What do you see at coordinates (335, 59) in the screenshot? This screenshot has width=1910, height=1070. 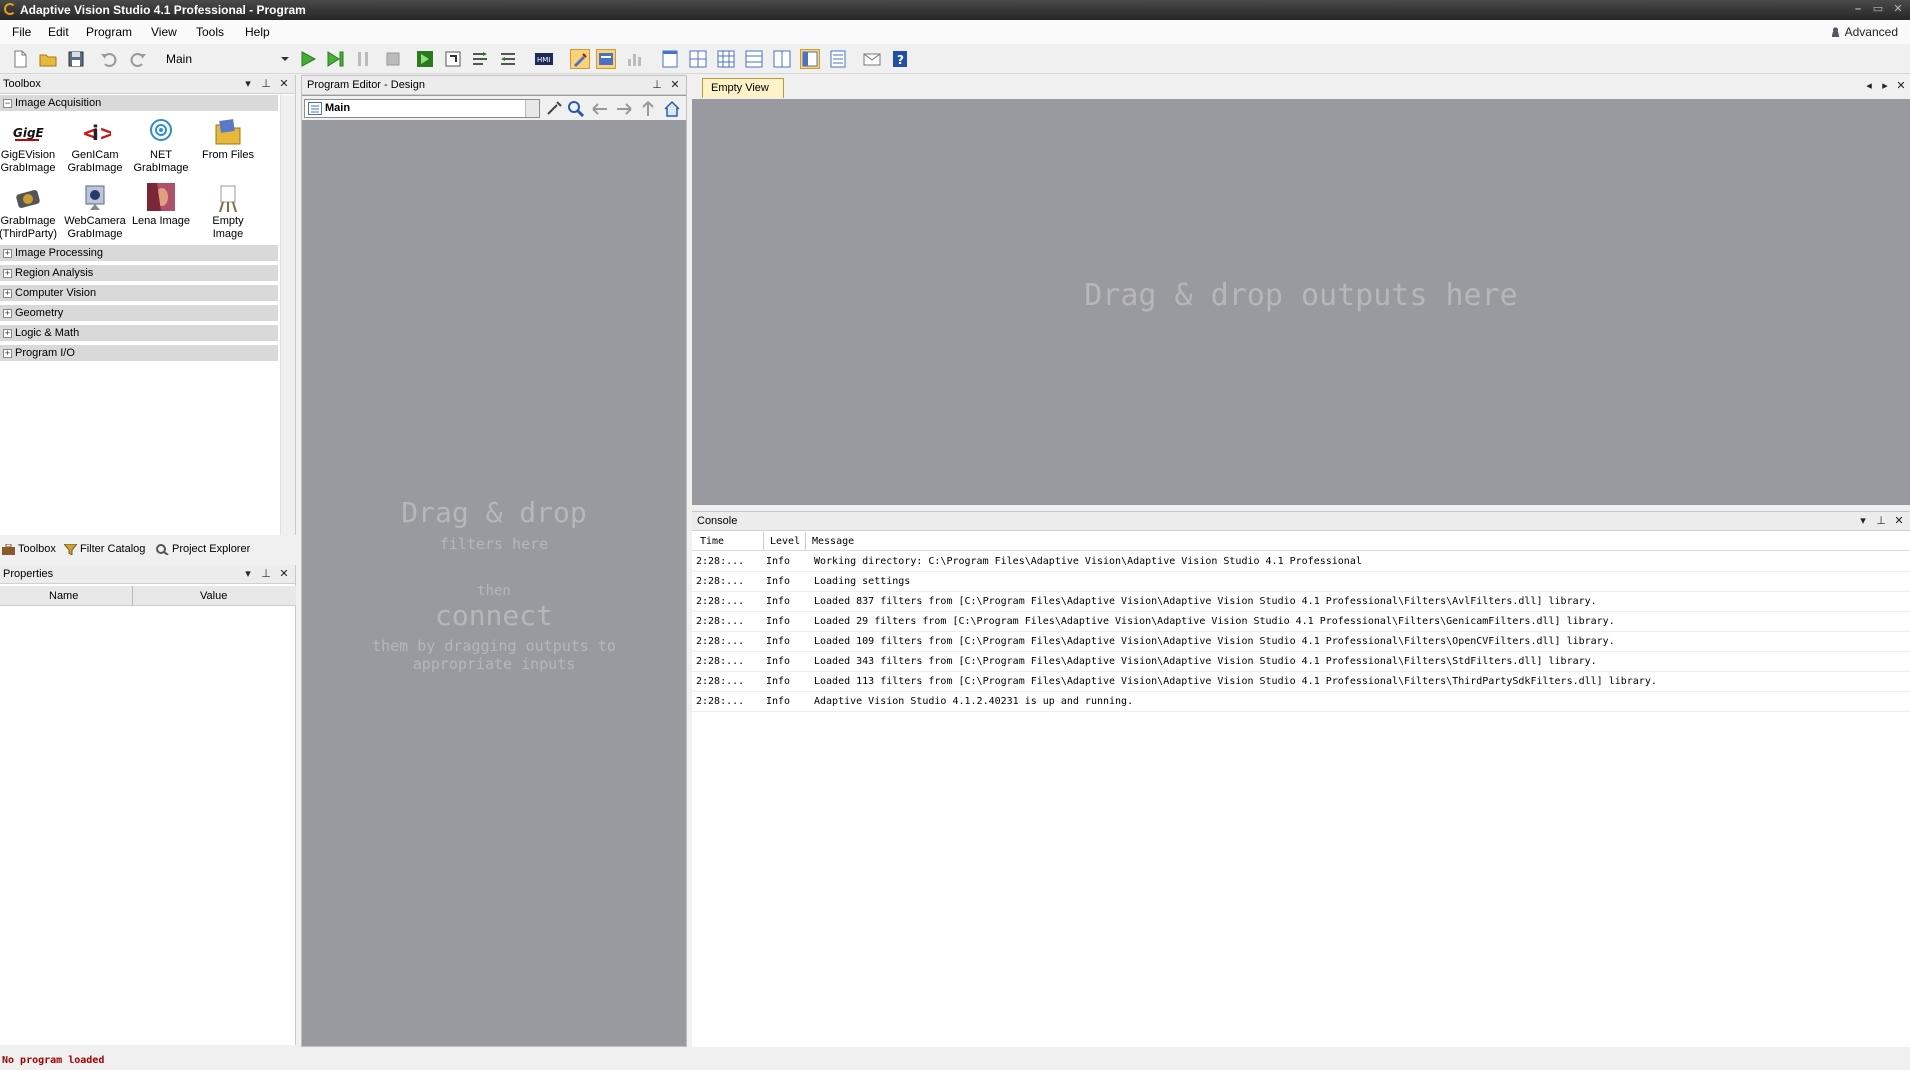 I see `iterate-icon` at bounding box center [335, 59].